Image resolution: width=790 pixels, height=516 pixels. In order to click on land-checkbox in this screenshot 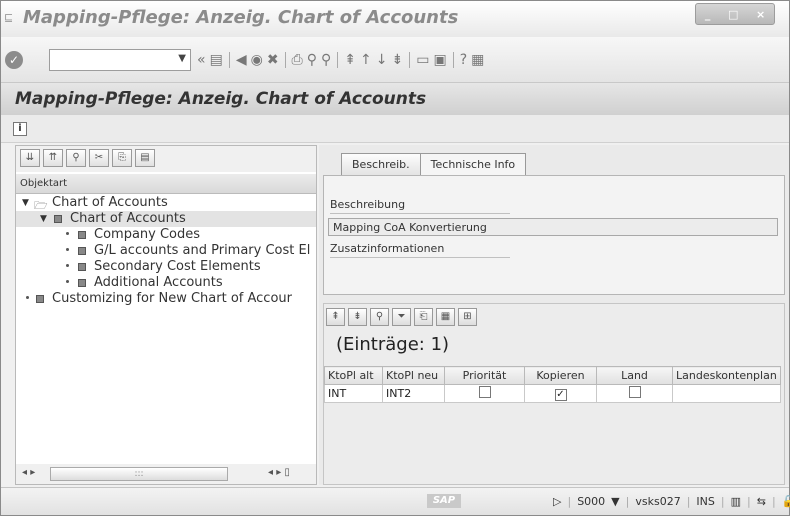, I will do `click(634, 392)`.